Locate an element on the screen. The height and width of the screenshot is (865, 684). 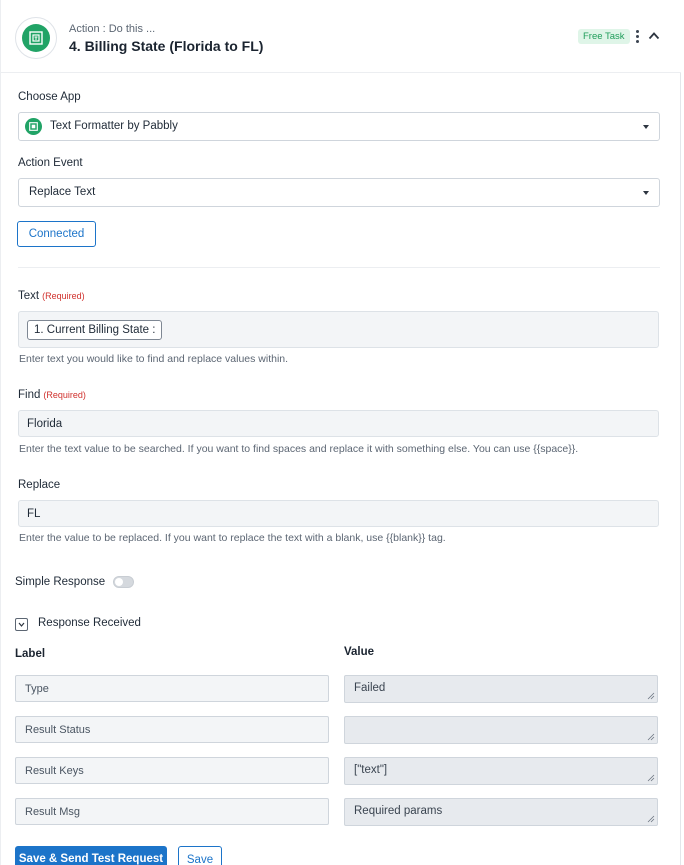
app-badge is located at coordinates (36, 38).